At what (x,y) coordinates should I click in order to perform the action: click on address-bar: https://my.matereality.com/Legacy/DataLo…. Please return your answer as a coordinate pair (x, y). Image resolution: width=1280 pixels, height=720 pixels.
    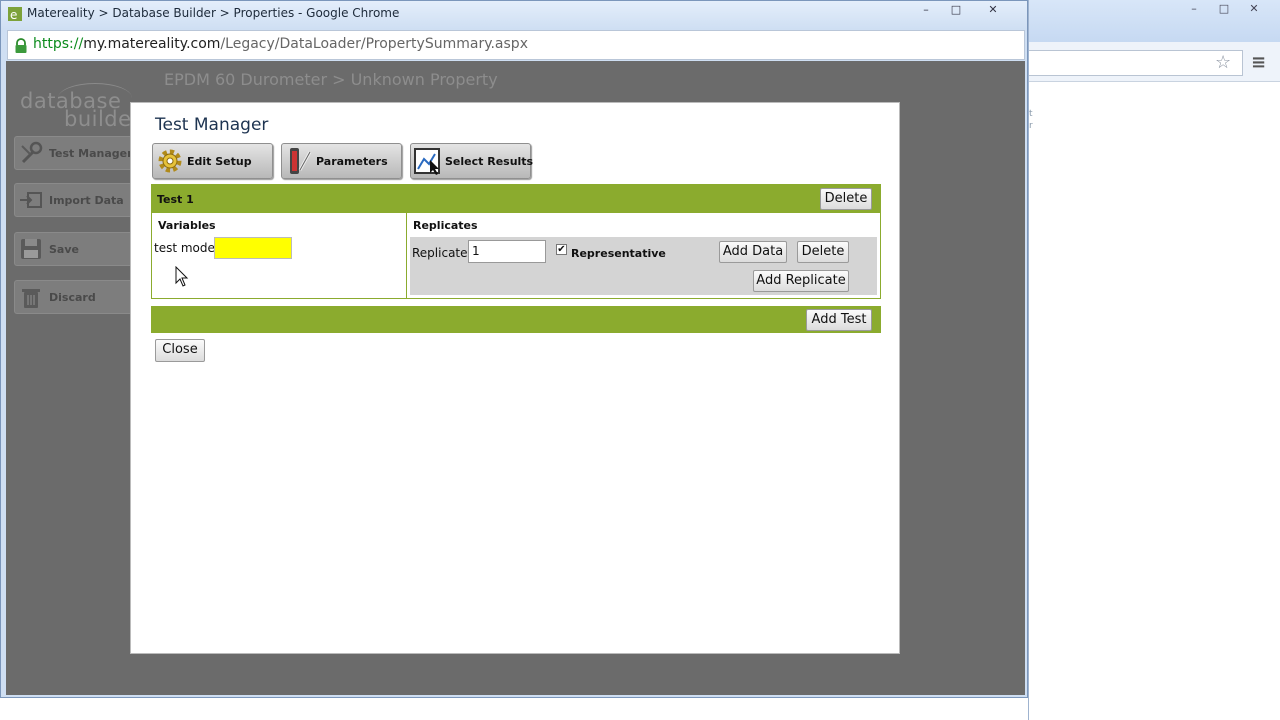
    Looking at the image, I should click on (516, 45).